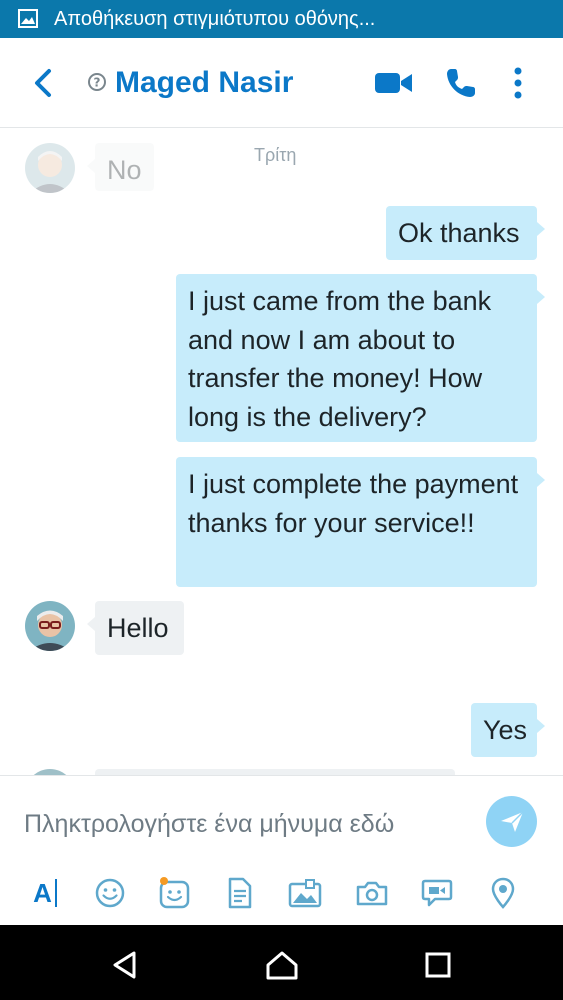  I want to click on video-message-icon, so click(437, 893).